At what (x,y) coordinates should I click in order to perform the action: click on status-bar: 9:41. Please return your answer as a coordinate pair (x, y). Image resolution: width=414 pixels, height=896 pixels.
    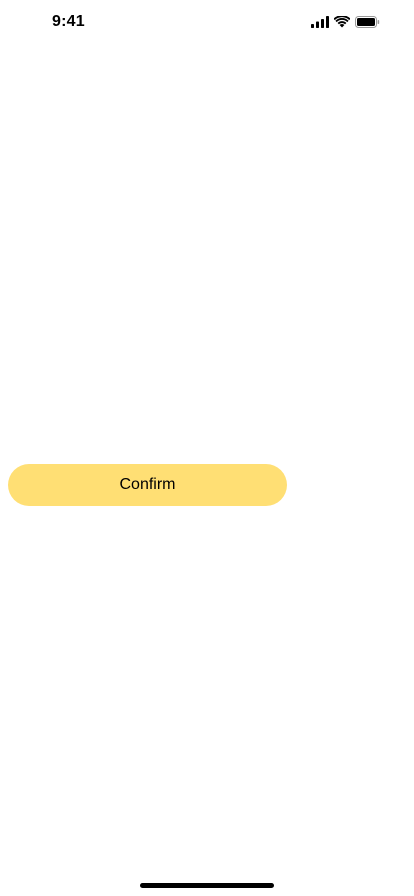
    Looking at the image, I should click on (207, 22).